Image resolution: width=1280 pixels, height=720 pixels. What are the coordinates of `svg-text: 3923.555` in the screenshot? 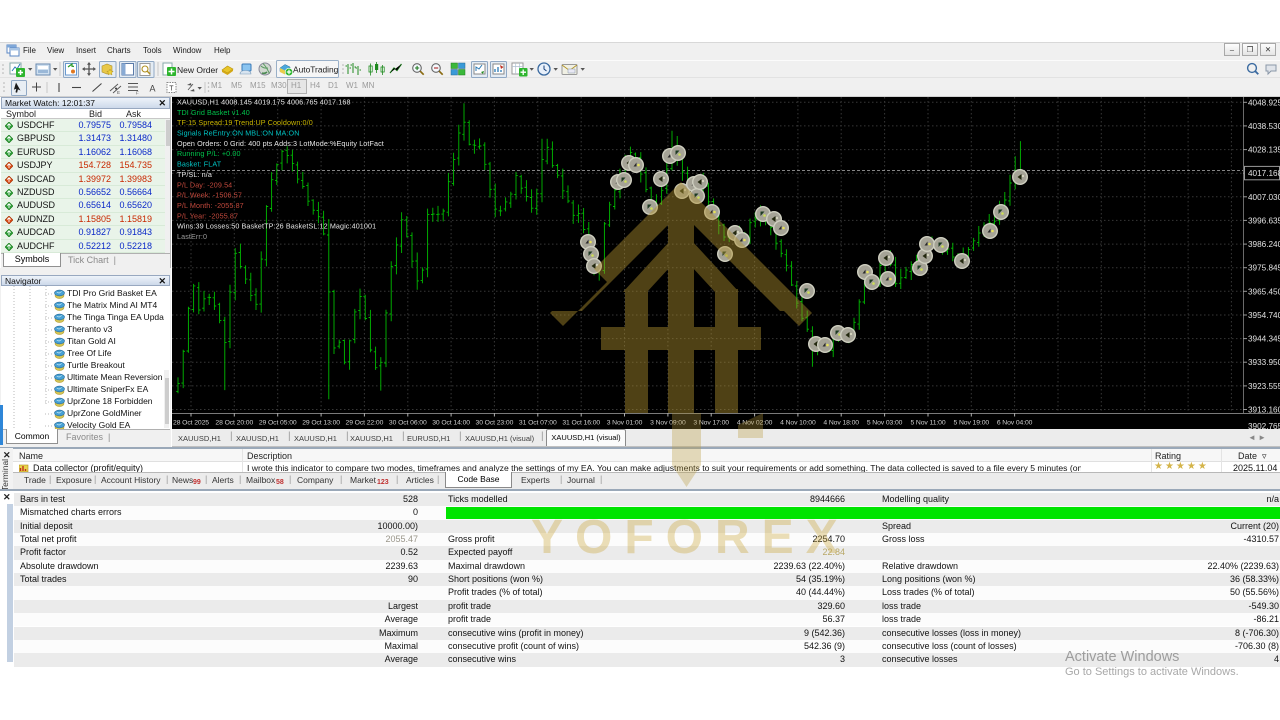 It's located at (1264, 386).